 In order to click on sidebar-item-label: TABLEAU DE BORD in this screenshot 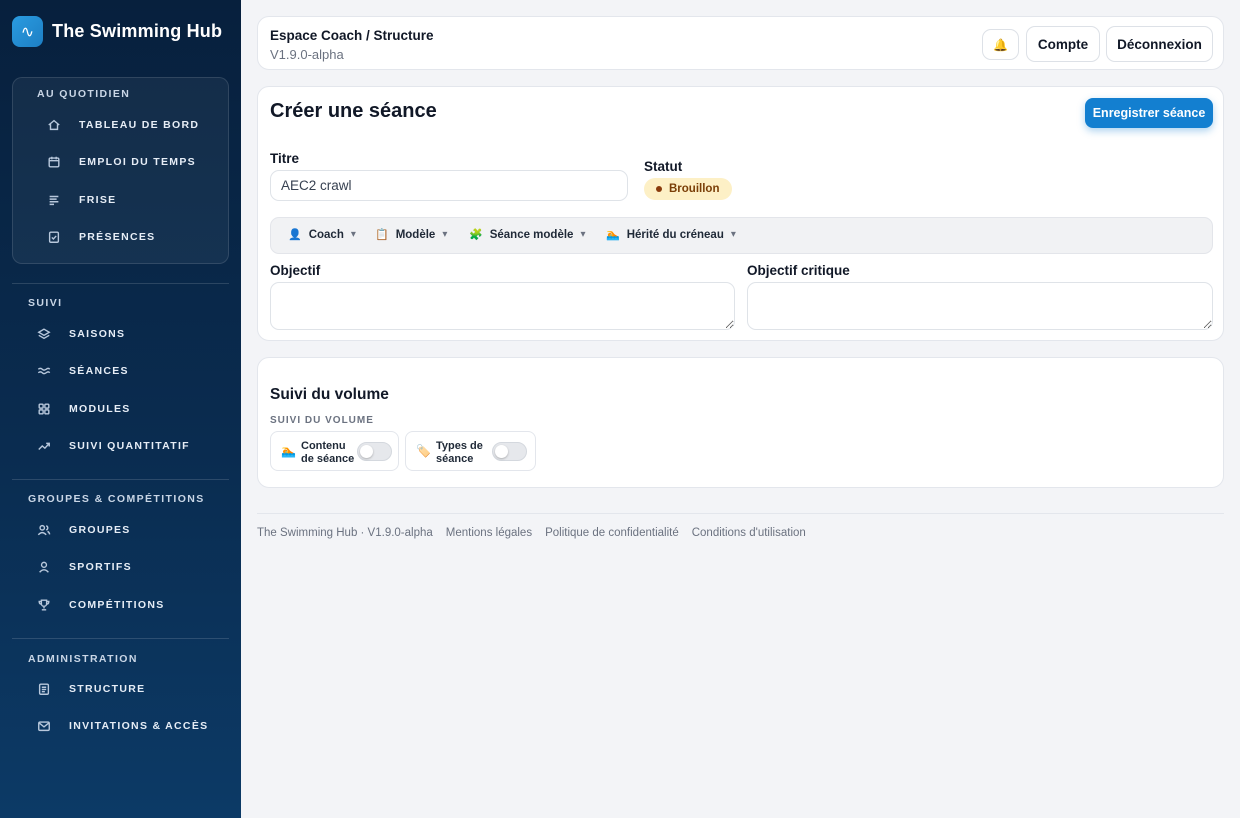, I will do `click(139, 125)`.